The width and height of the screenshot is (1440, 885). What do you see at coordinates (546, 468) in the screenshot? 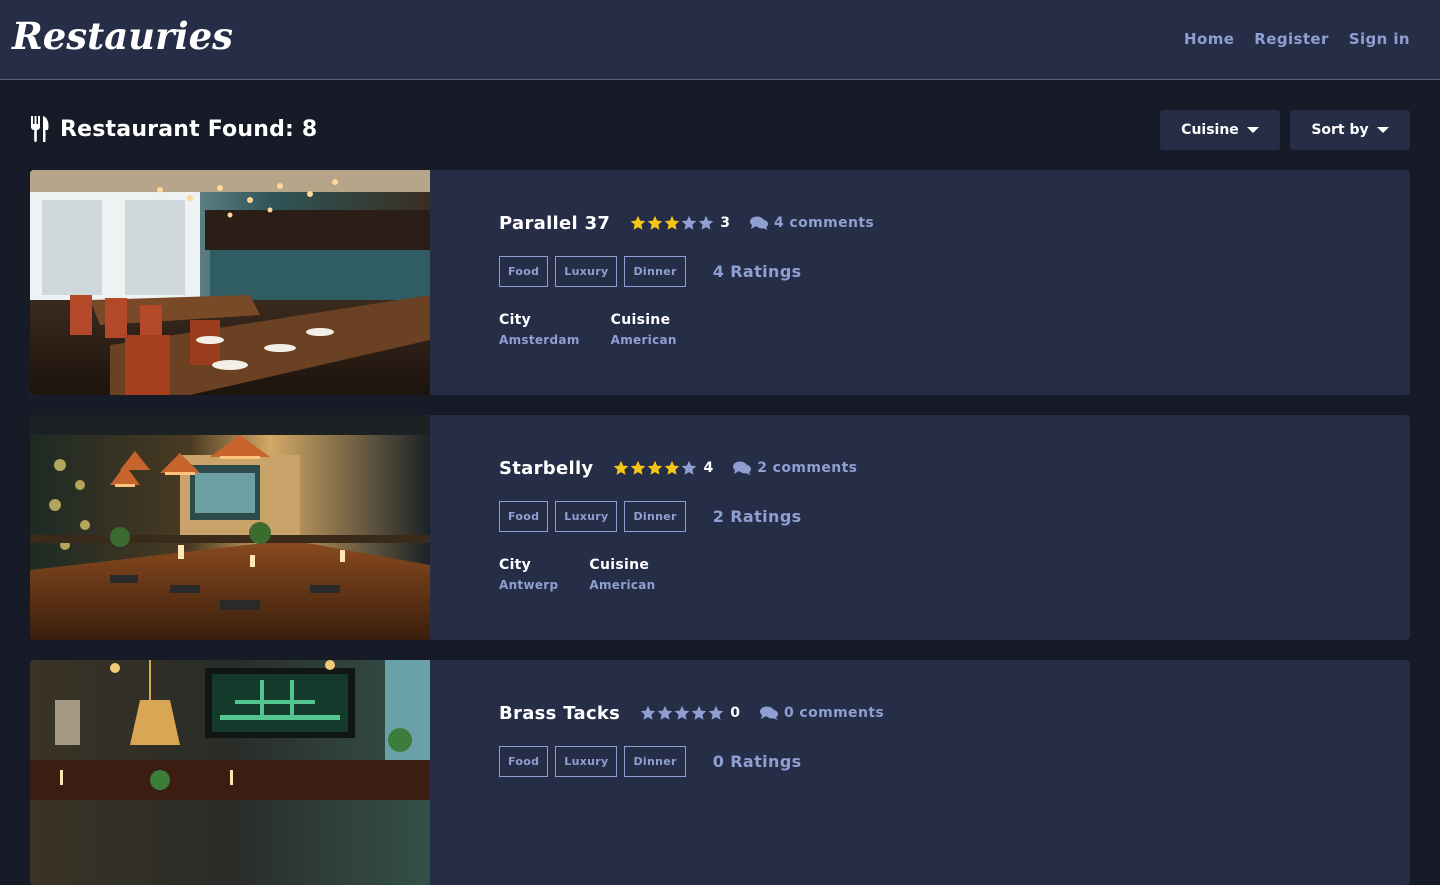
I see `restaurant-name: Starbelly` at bounding box center [546, 468].